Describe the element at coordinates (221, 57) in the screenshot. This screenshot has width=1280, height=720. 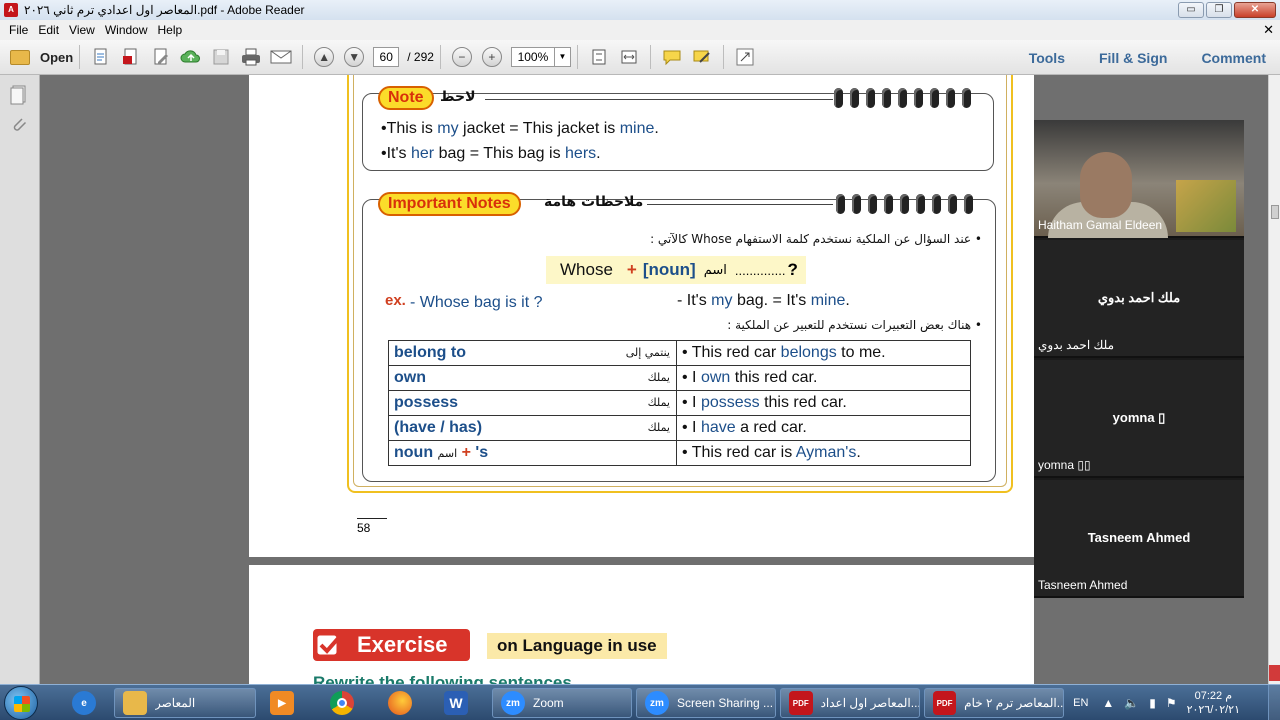
I see `save-icon` at that location.